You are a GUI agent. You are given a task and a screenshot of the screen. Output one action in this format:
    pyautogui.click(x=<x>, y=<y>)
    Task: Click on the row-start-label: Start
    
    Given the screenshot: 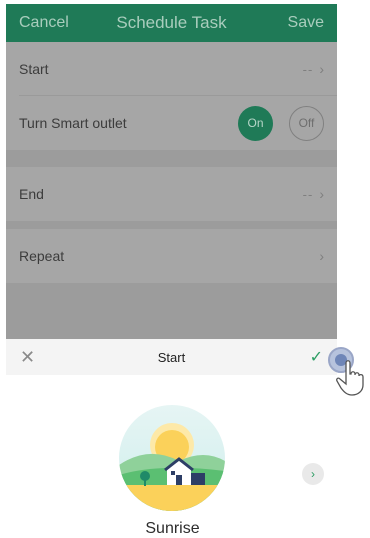 What is the action you would take?
    pyautogui.click(x=34, y=69)
    